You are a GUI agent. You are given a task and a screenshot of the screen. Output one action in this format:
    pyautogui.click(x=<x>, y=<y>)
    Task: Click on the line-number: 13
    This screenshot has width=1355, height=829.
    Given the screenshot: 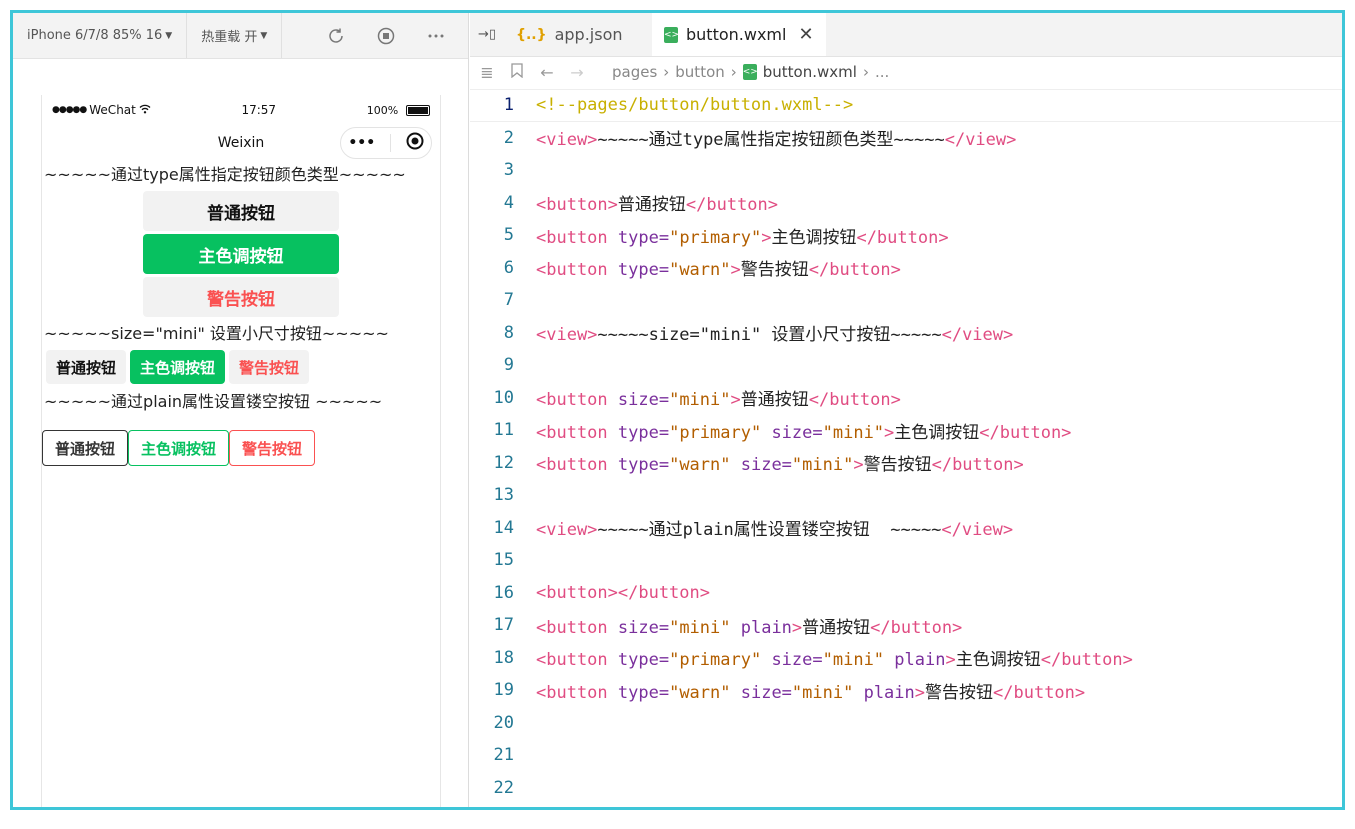 What is the action you would take?
    pyautogui.click(x=503, y=495)
    